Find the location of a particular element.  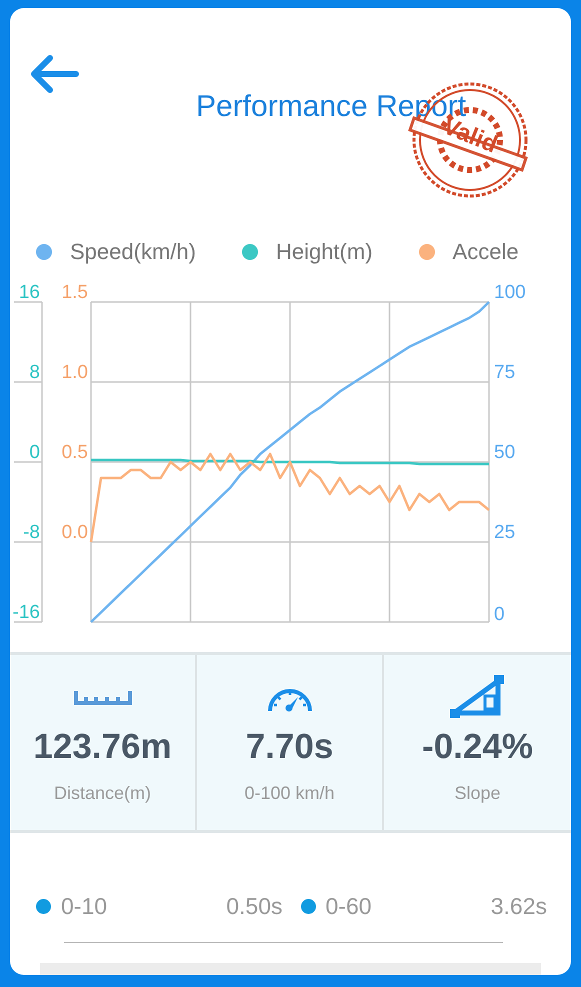

ruler-icon is located at coordinates (103, 697).